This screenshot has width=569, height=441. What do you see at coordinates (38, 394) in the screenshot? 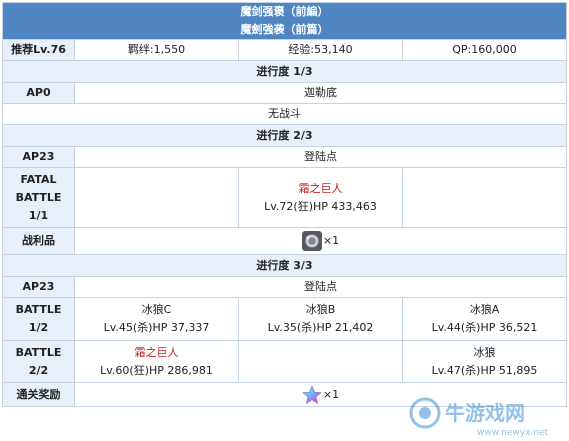
I see `reward-label: 通关奖励` at bounding box center [38, 394].